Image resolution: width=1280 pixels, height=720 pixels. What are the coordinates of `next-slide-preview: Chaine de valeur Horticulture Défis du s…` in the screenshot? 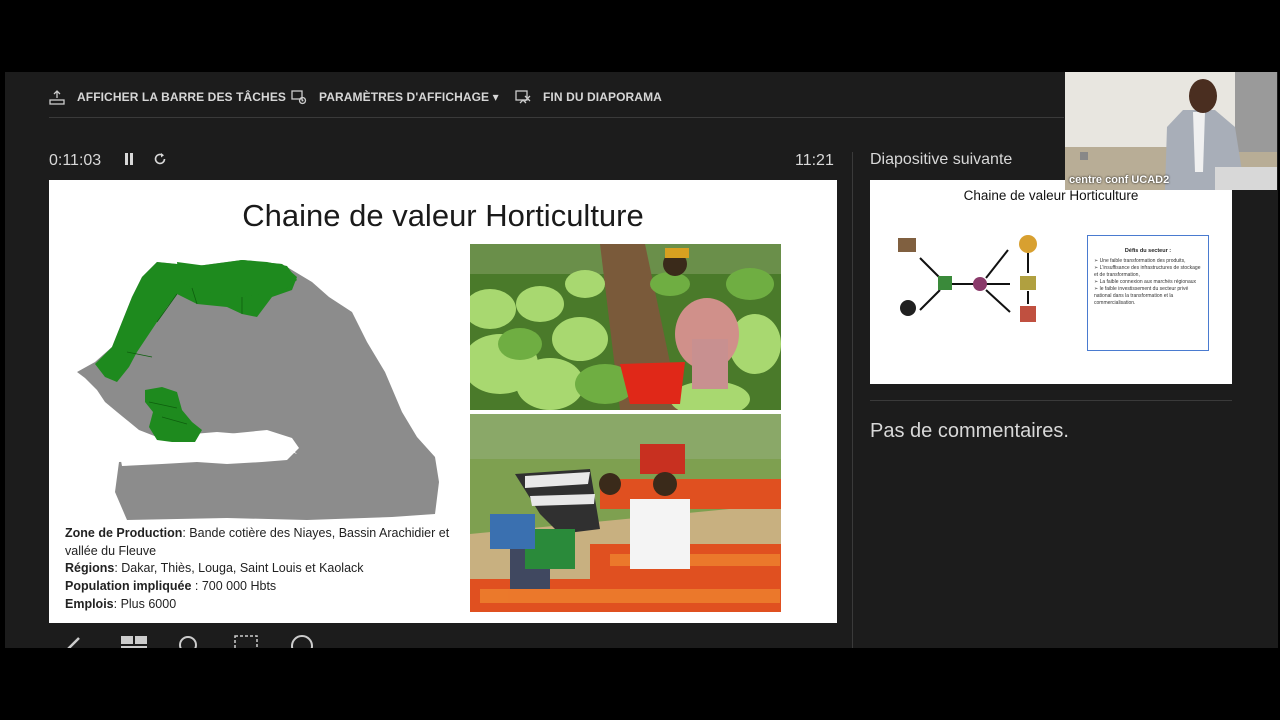 It's located at (1051, 282).